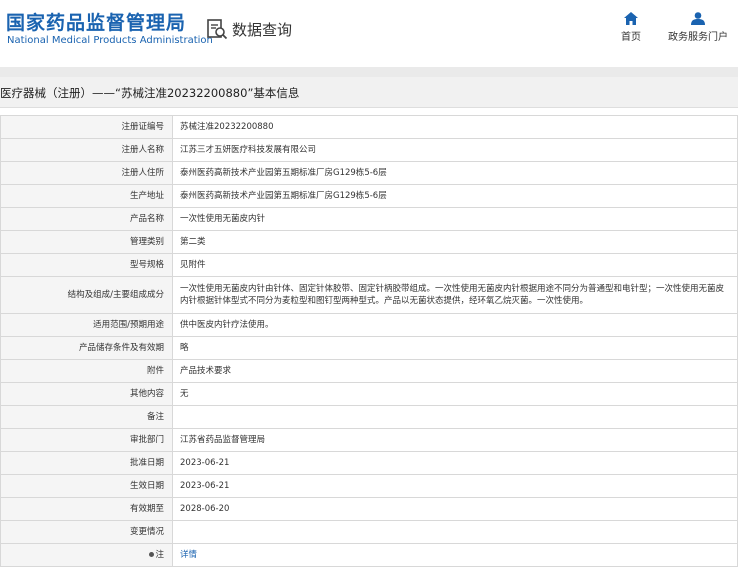  I want to click on info-row: 产品储存条件及有效期略, so click(369, 348).